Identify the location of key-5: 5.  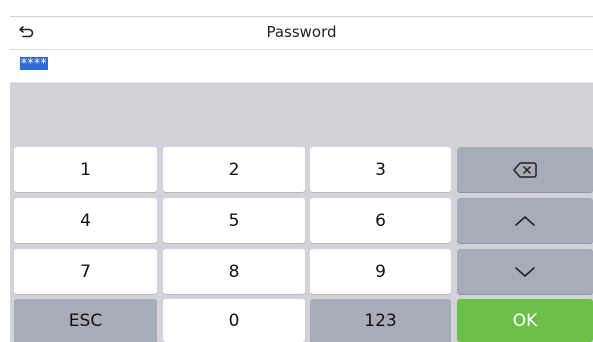
(234, 220).